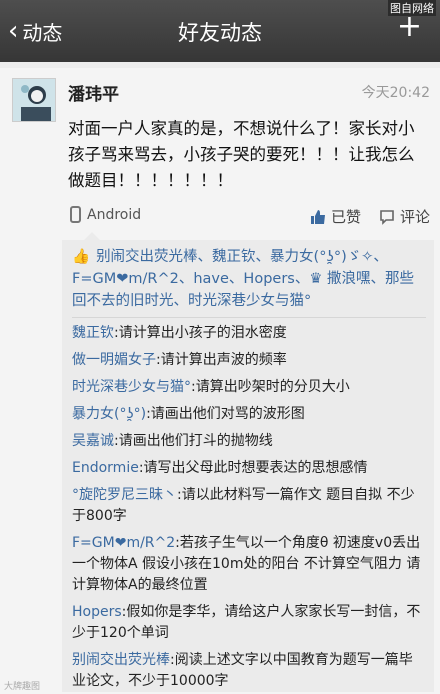 This screenshot has height=694, width=440. Describe the element at coordinates (131, 387) in the screenshot. I see `comment-author: 时光深巷少女与猫°` at that location.